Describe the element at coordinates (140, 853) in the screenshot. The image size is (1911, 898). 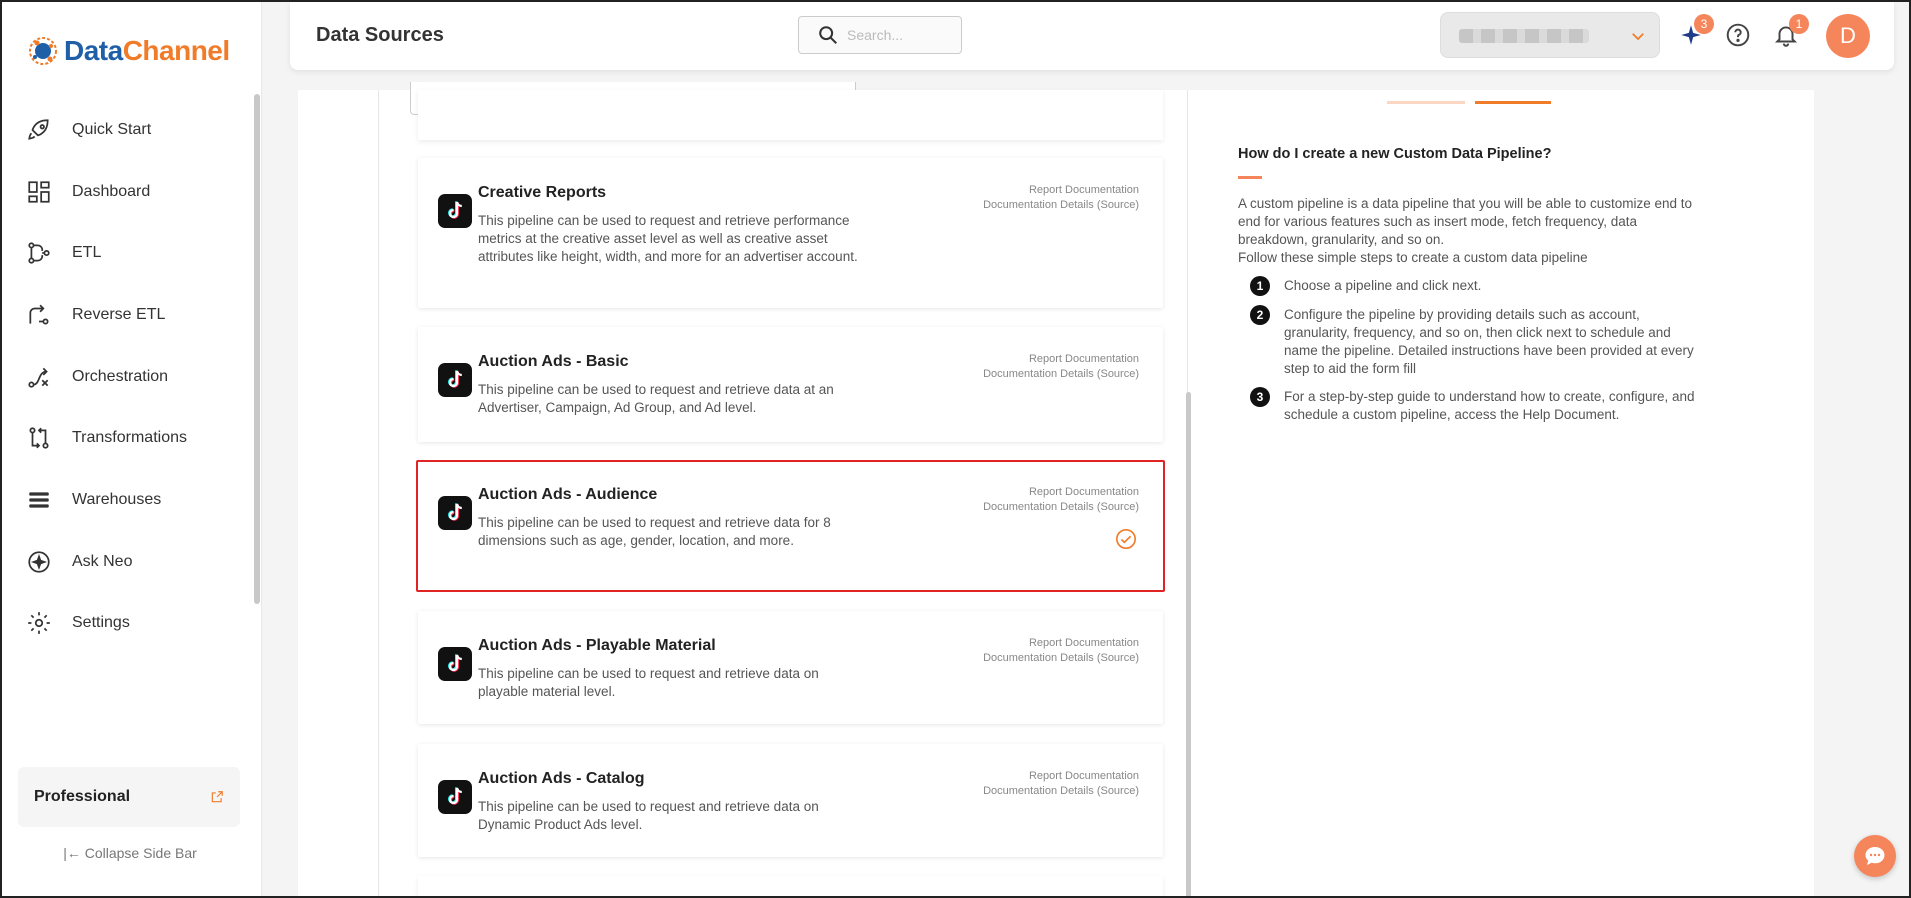
I see `collapse-sidebar-label: Collapse Side Bar` at that location.